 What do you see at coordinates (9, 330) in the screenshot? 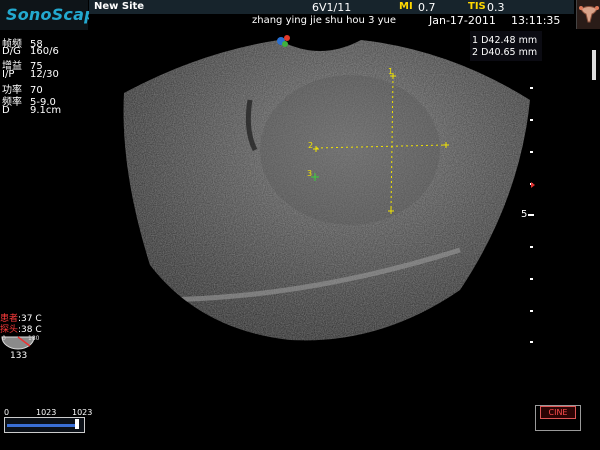
I see `temp-label: 探头` at bounding box center [9, 330].